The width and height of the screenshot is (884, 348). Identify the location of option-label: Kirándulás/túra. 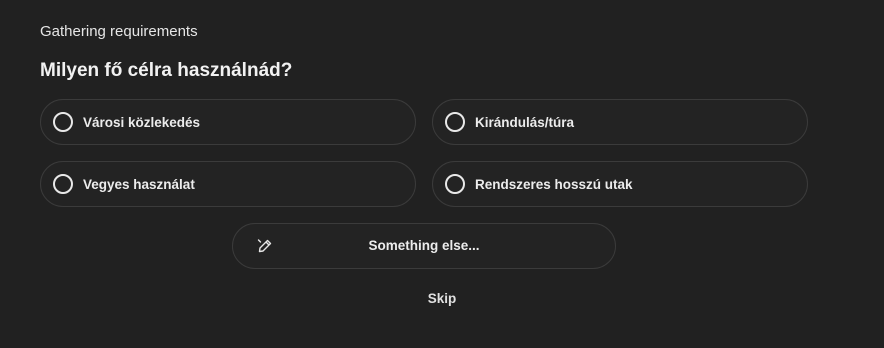
(525, 122).